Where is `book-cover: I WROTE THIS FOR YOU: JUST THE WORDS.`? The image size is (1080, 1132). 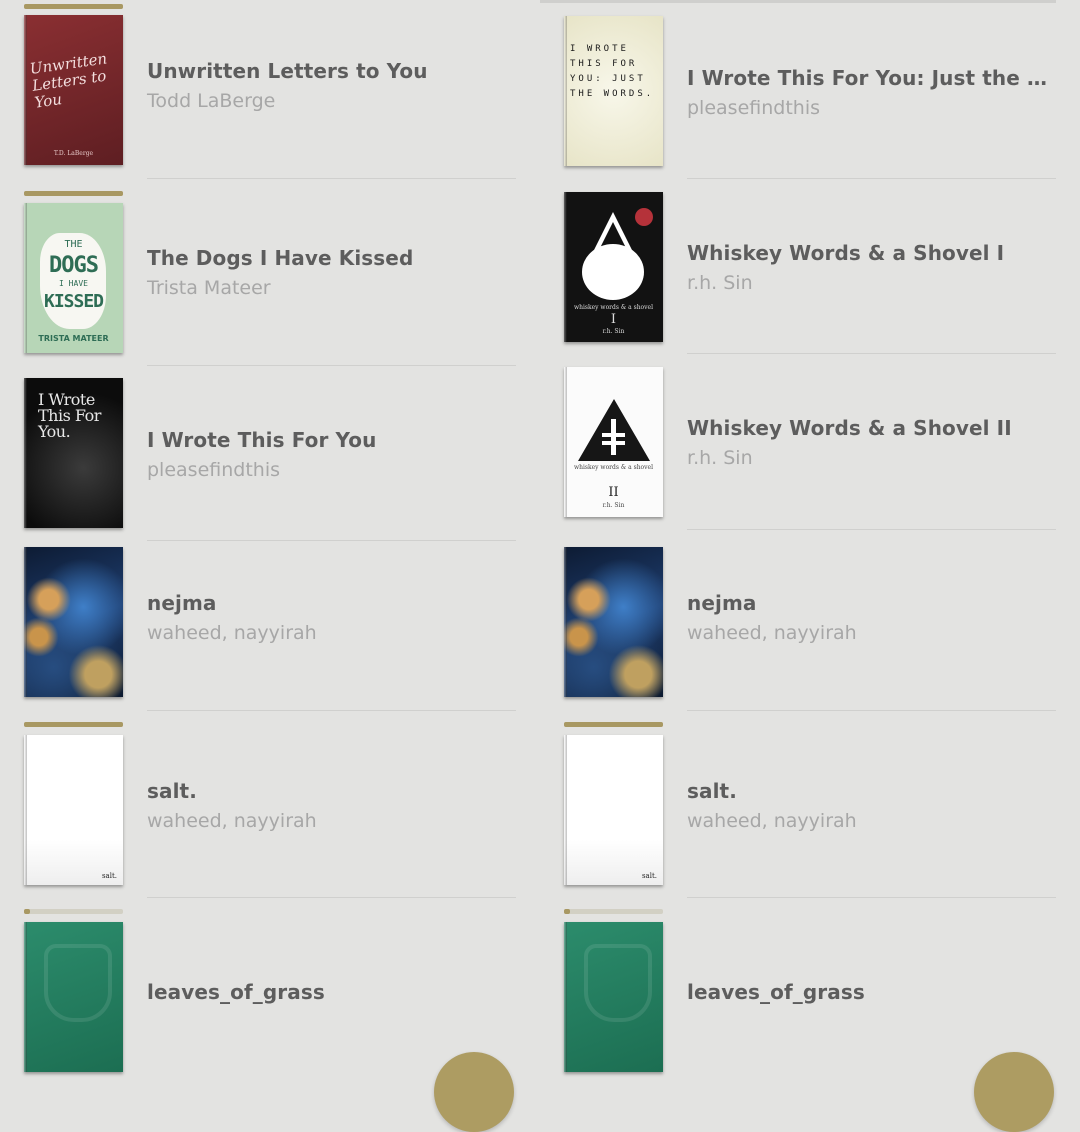
book-cover: I WROTE THIS FOR YOU: JUST THE WORDS. is located at coordinates (613, 91).